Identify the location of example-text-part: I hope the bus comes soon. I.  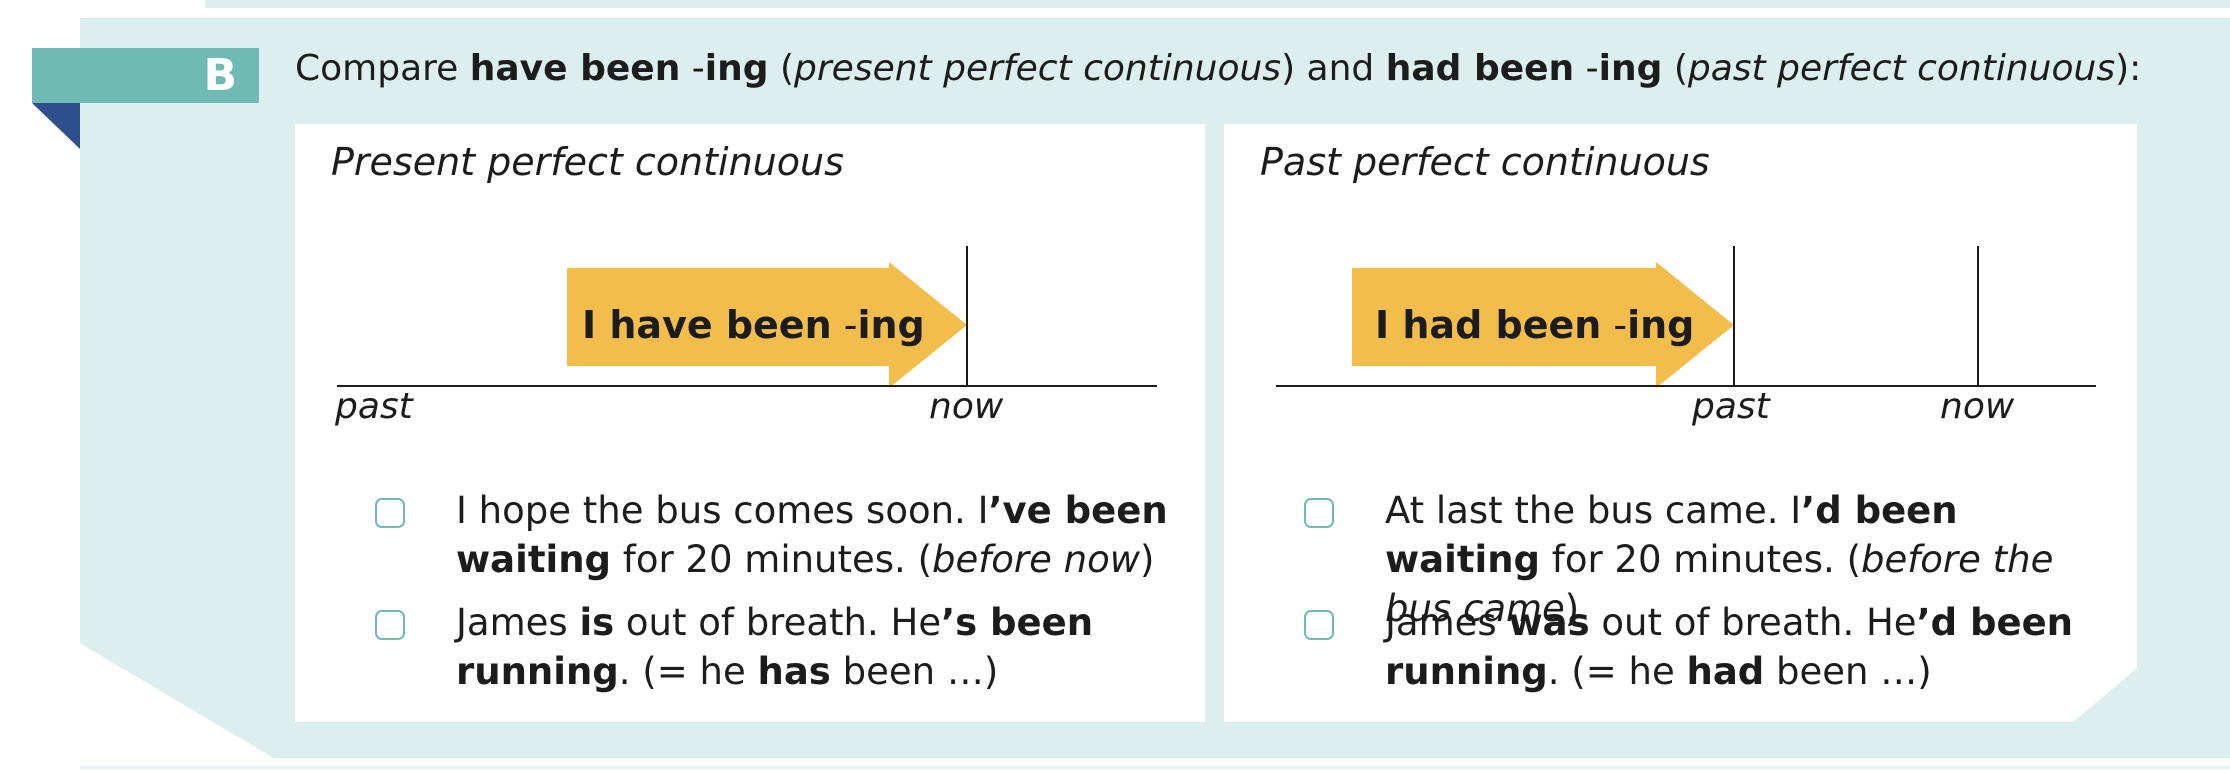
(722, 510).